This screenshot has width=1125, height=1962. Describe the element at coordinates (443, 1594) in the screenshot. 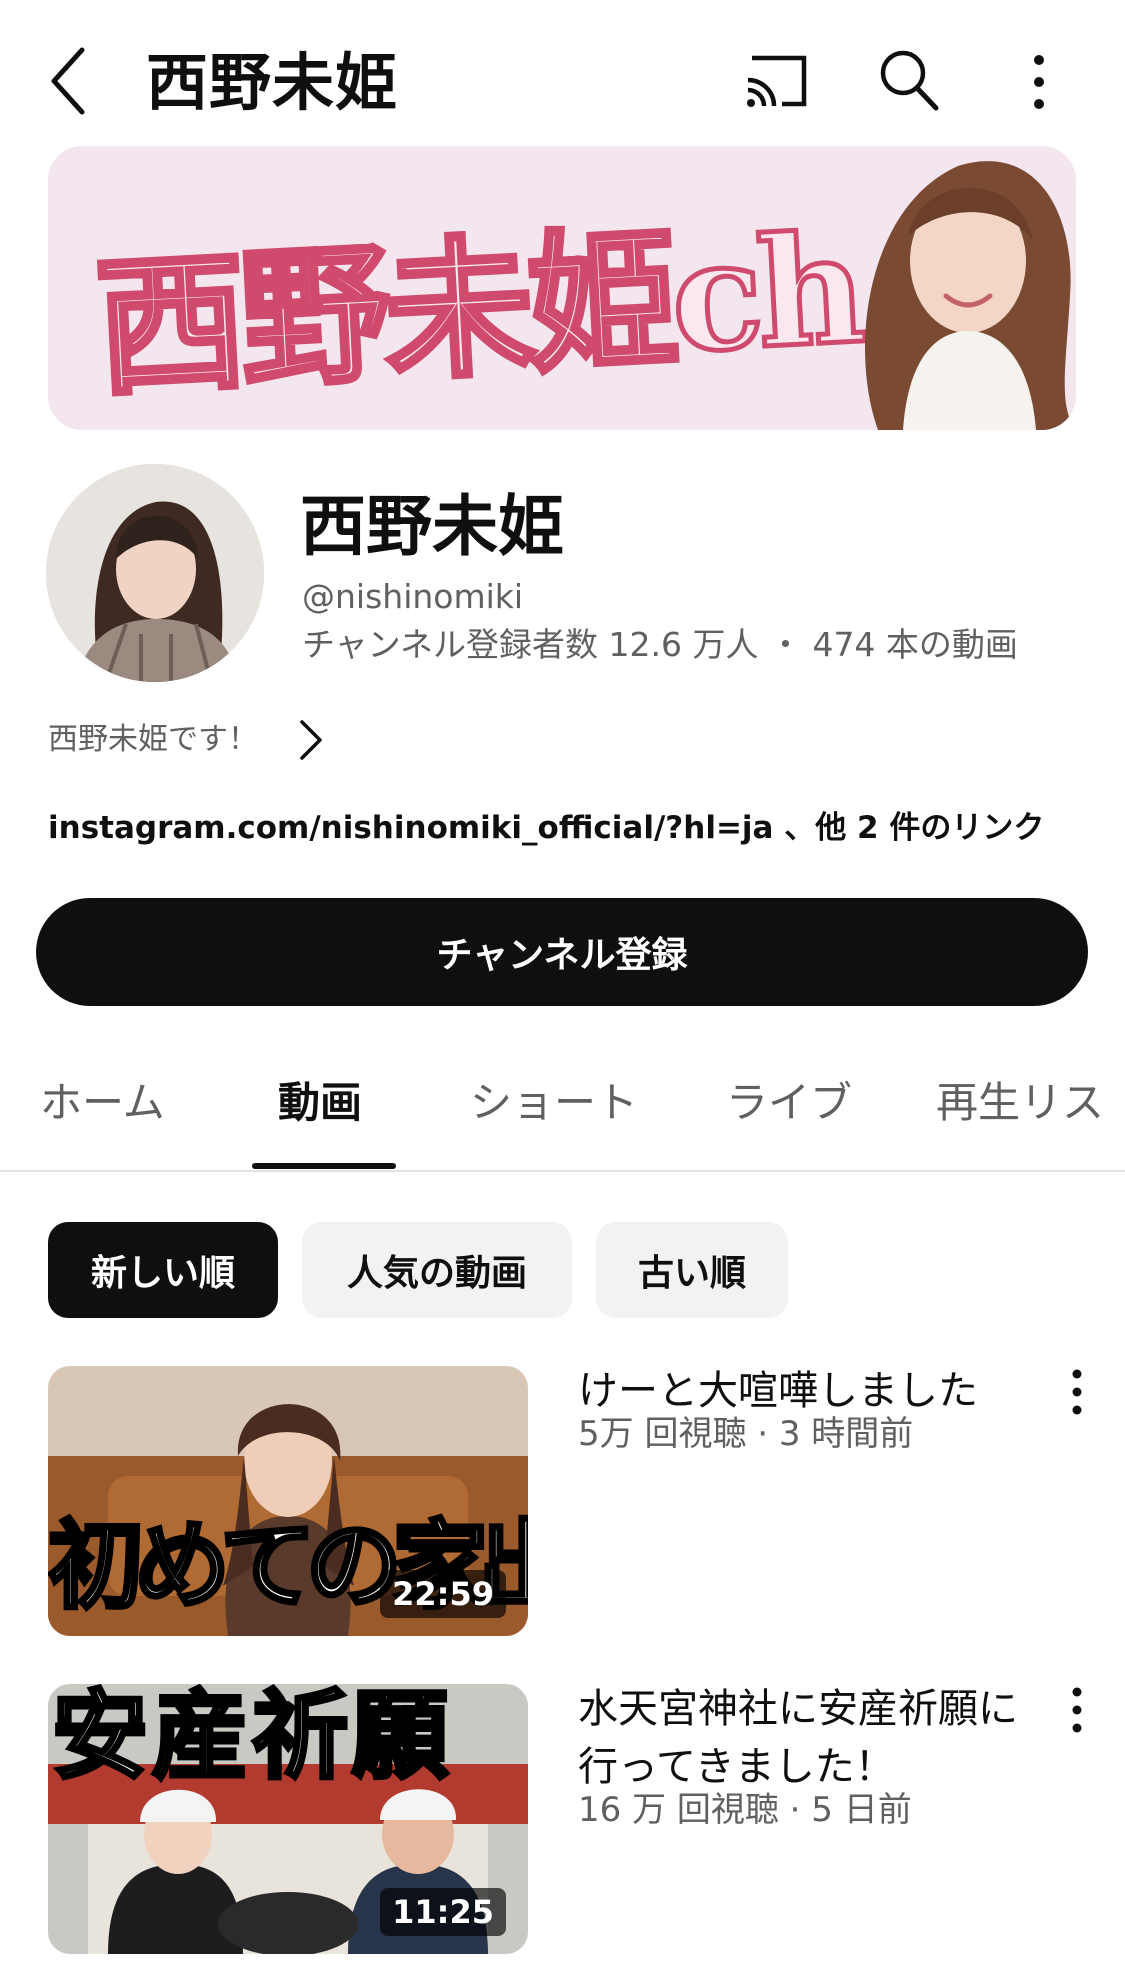

I see `video-duration: 22:59` at that location.